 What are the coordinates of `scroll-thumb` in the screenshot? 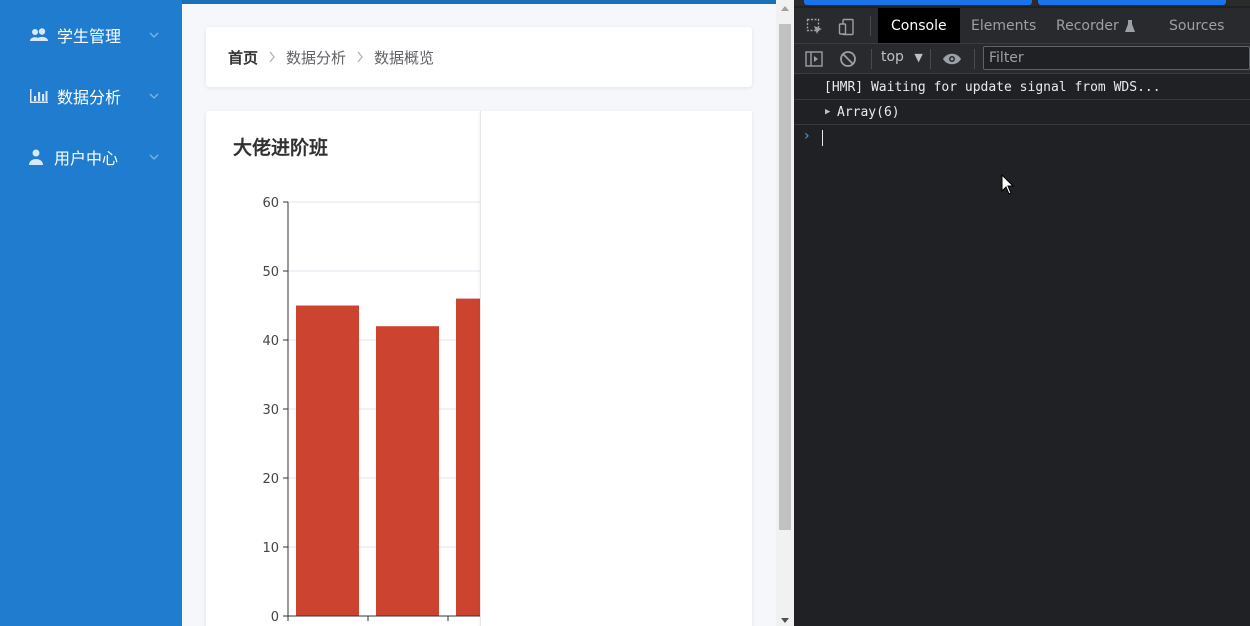 It's located at (785, 277).